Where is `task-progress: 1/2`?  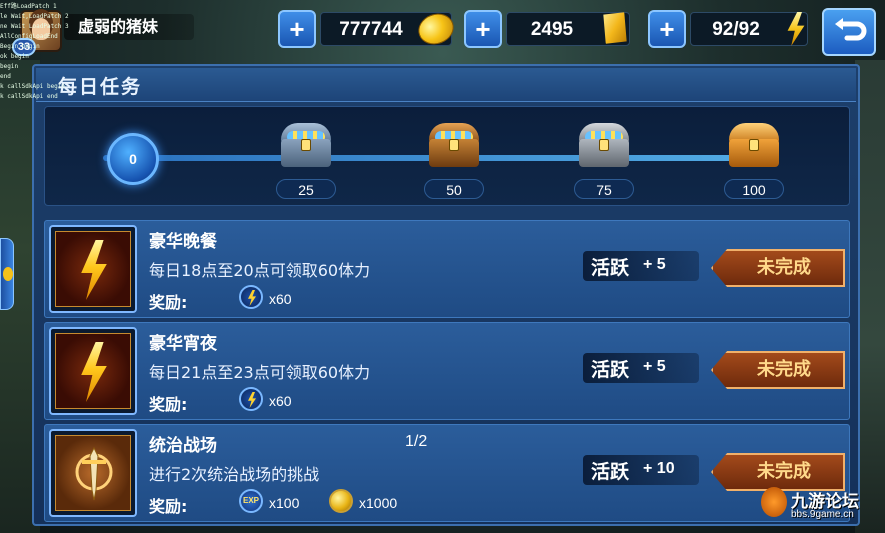
task-progress: 1/2 is located at coordinates (416, 441).